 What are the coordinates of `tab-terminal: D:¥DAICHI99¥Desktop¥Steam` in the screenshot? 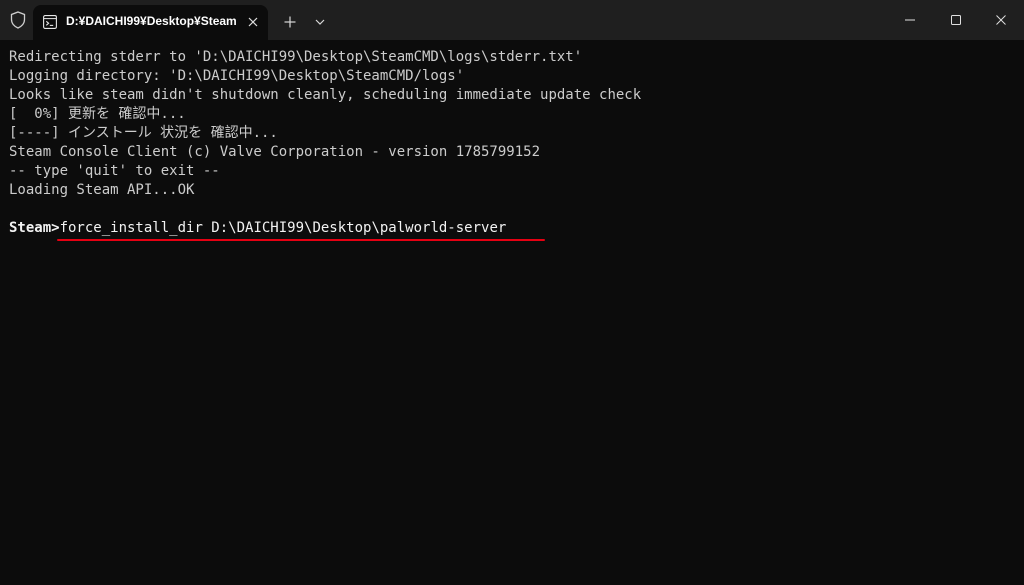 It's located at (150, 22).